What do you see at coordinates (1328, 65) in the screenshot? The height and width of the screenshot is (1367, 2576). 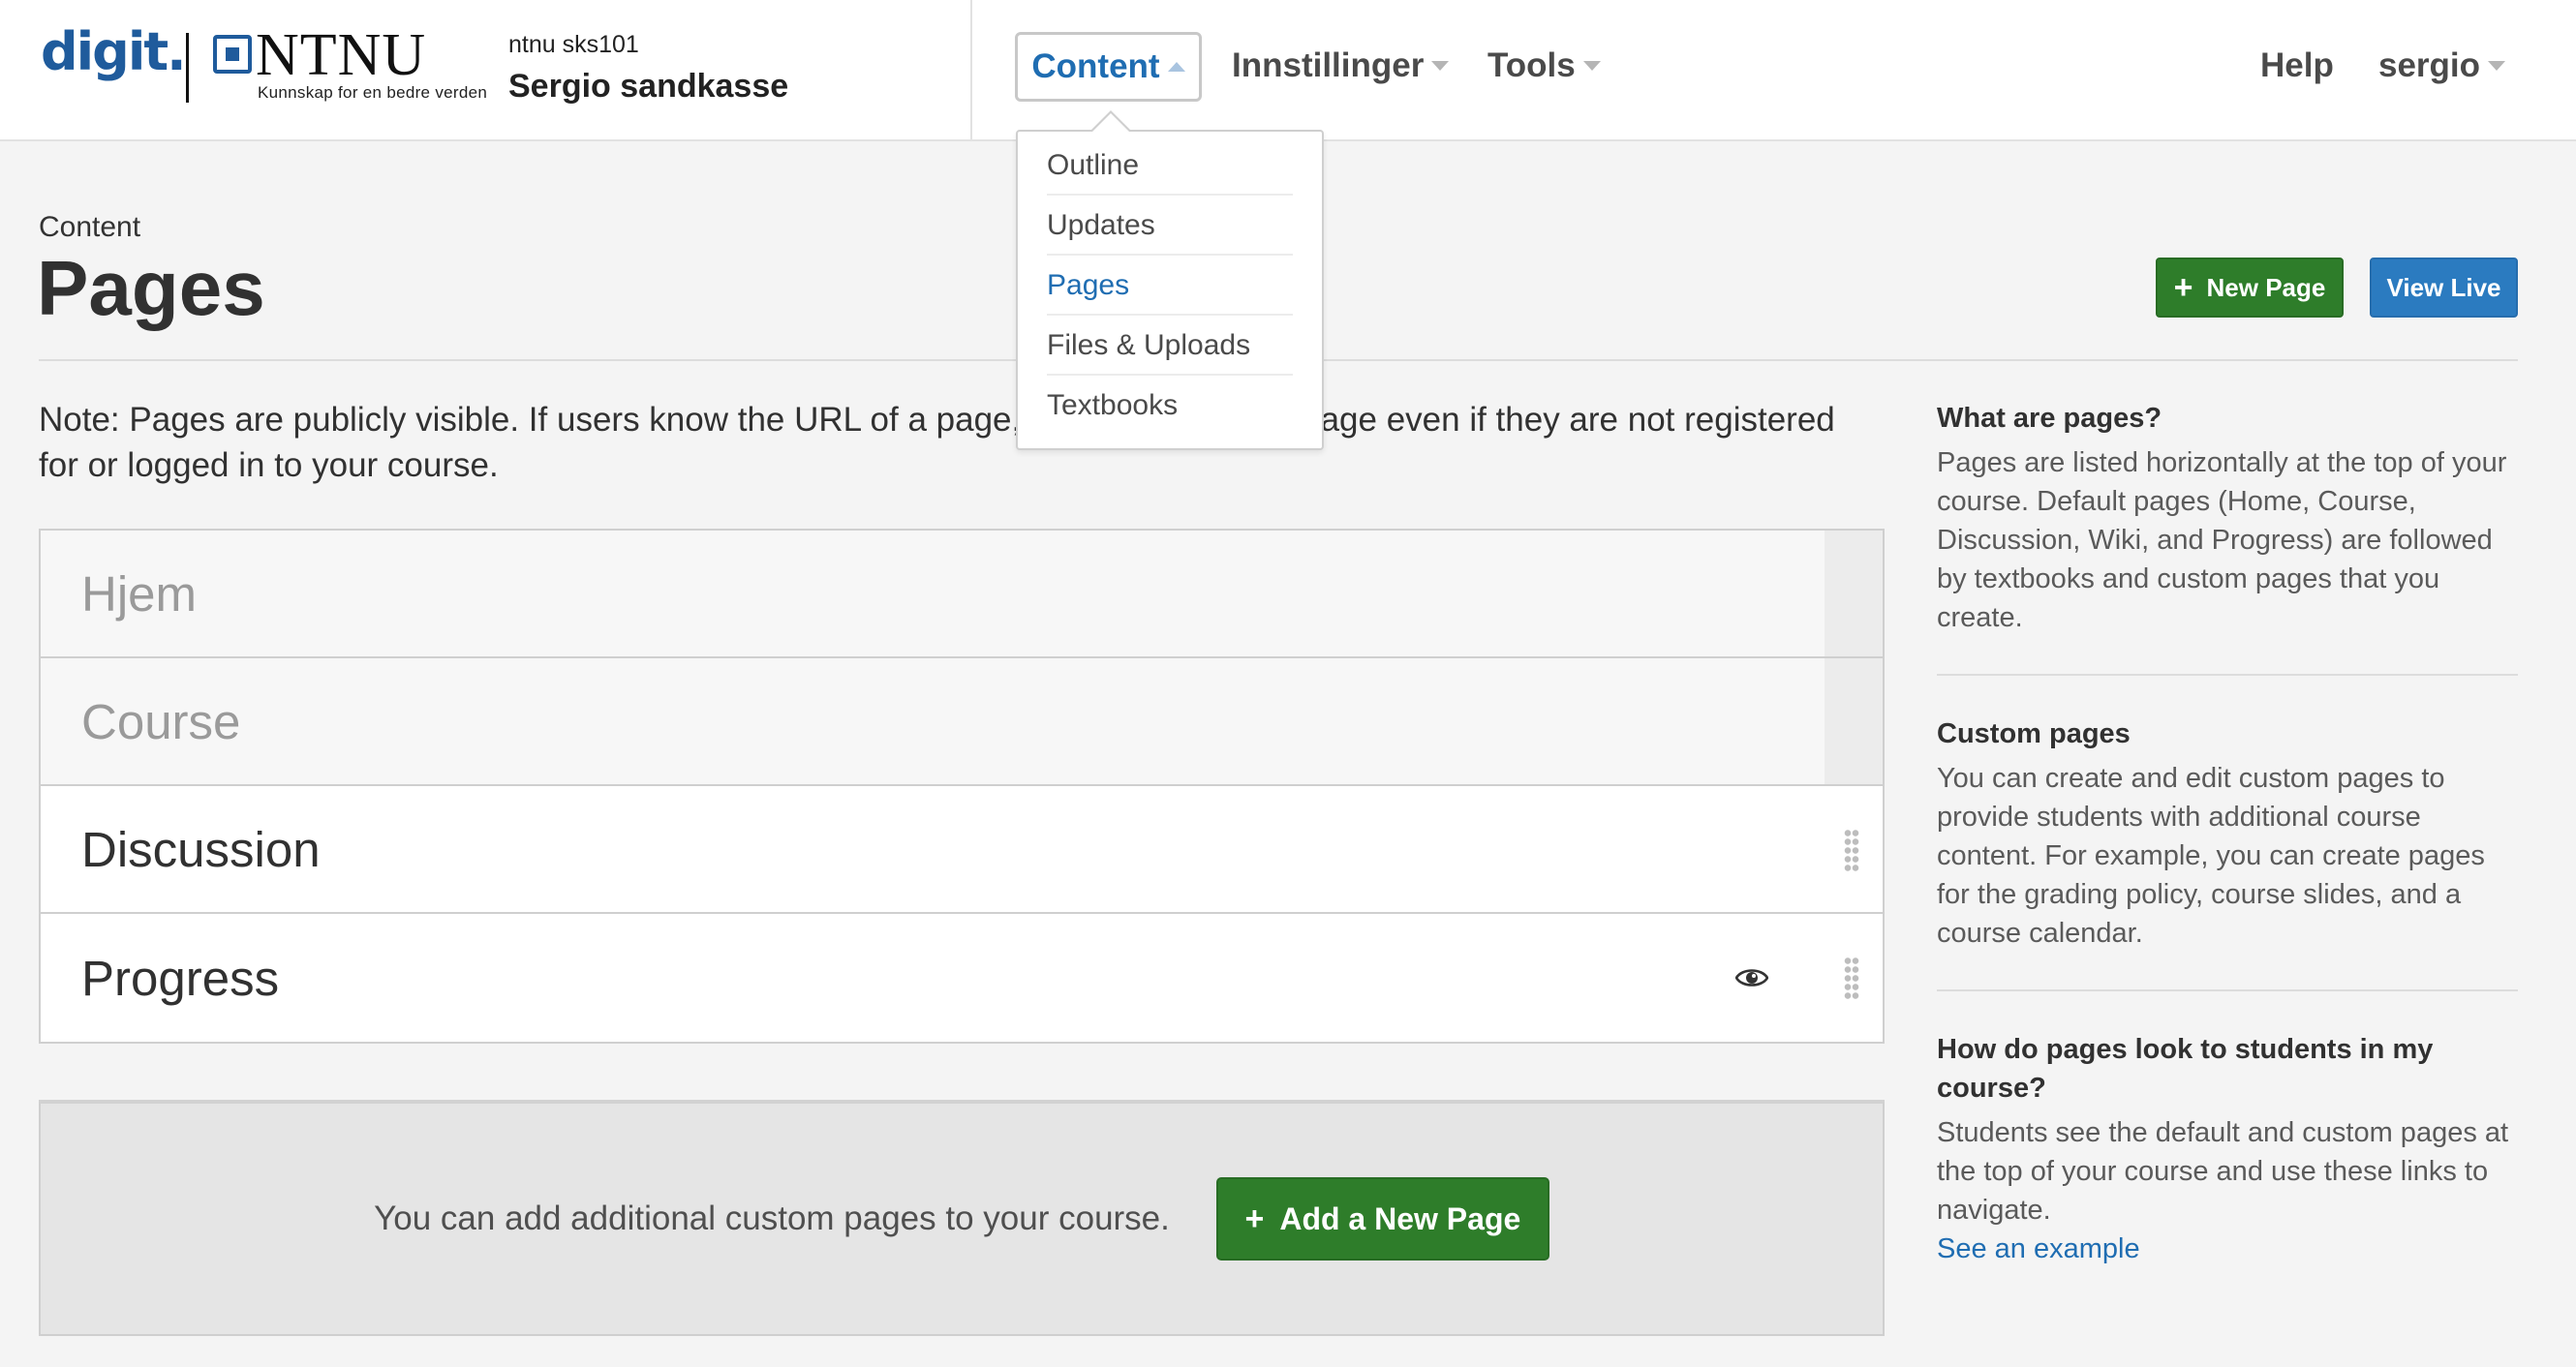 I see `nav-settings-label: Innstillinger` at bounding box center [1328, 65].